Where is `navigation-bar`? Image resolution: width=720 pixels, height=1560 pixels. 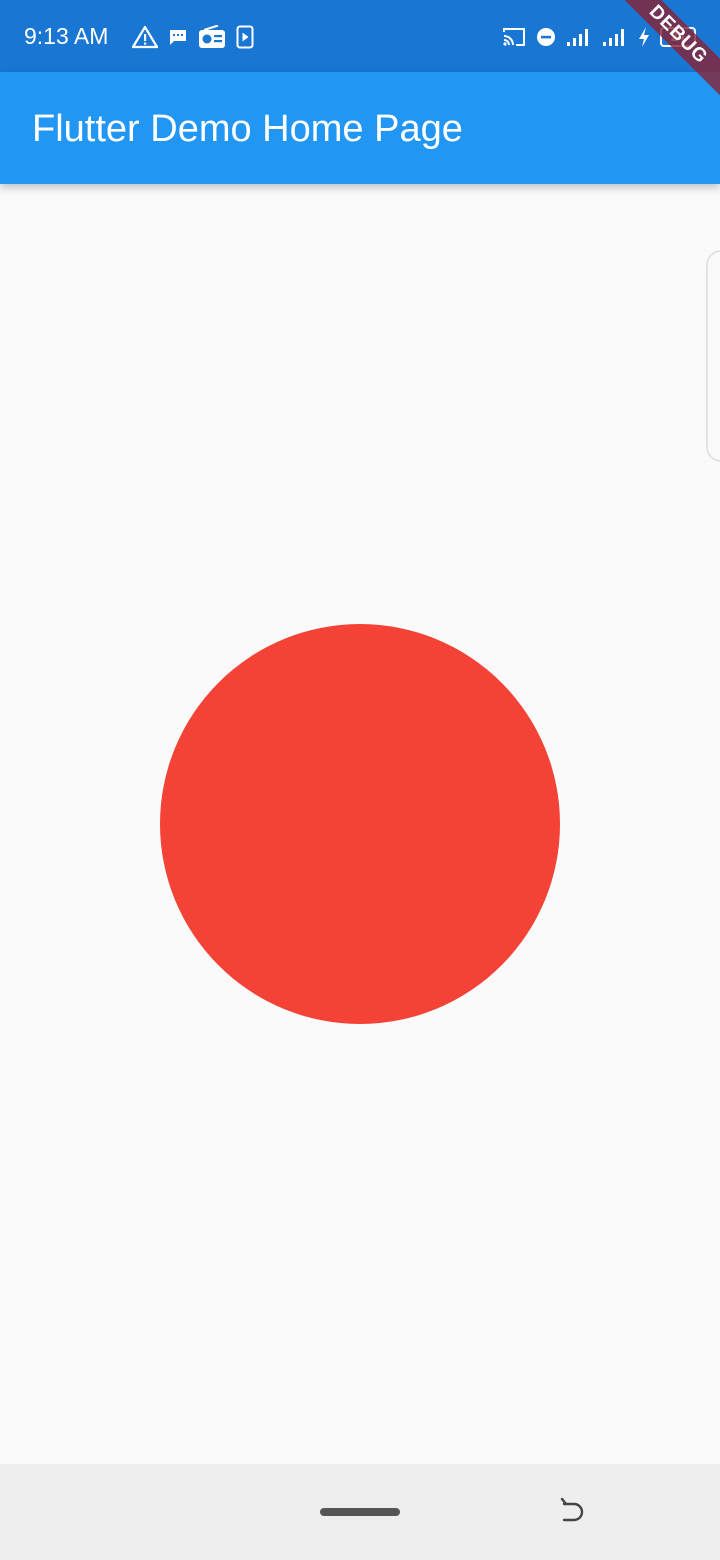 navigation-bar is located at coordinates (360, 1512).